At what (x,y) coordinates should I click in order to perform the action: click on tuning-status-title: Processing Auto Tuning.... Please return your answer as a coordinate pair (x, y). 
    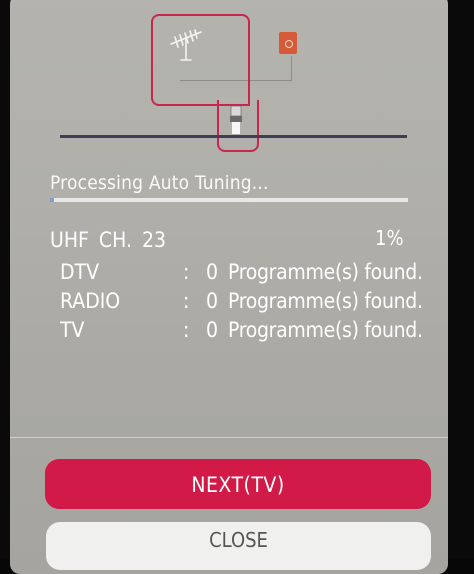
    Looking at the image, I should click on (159, 183).